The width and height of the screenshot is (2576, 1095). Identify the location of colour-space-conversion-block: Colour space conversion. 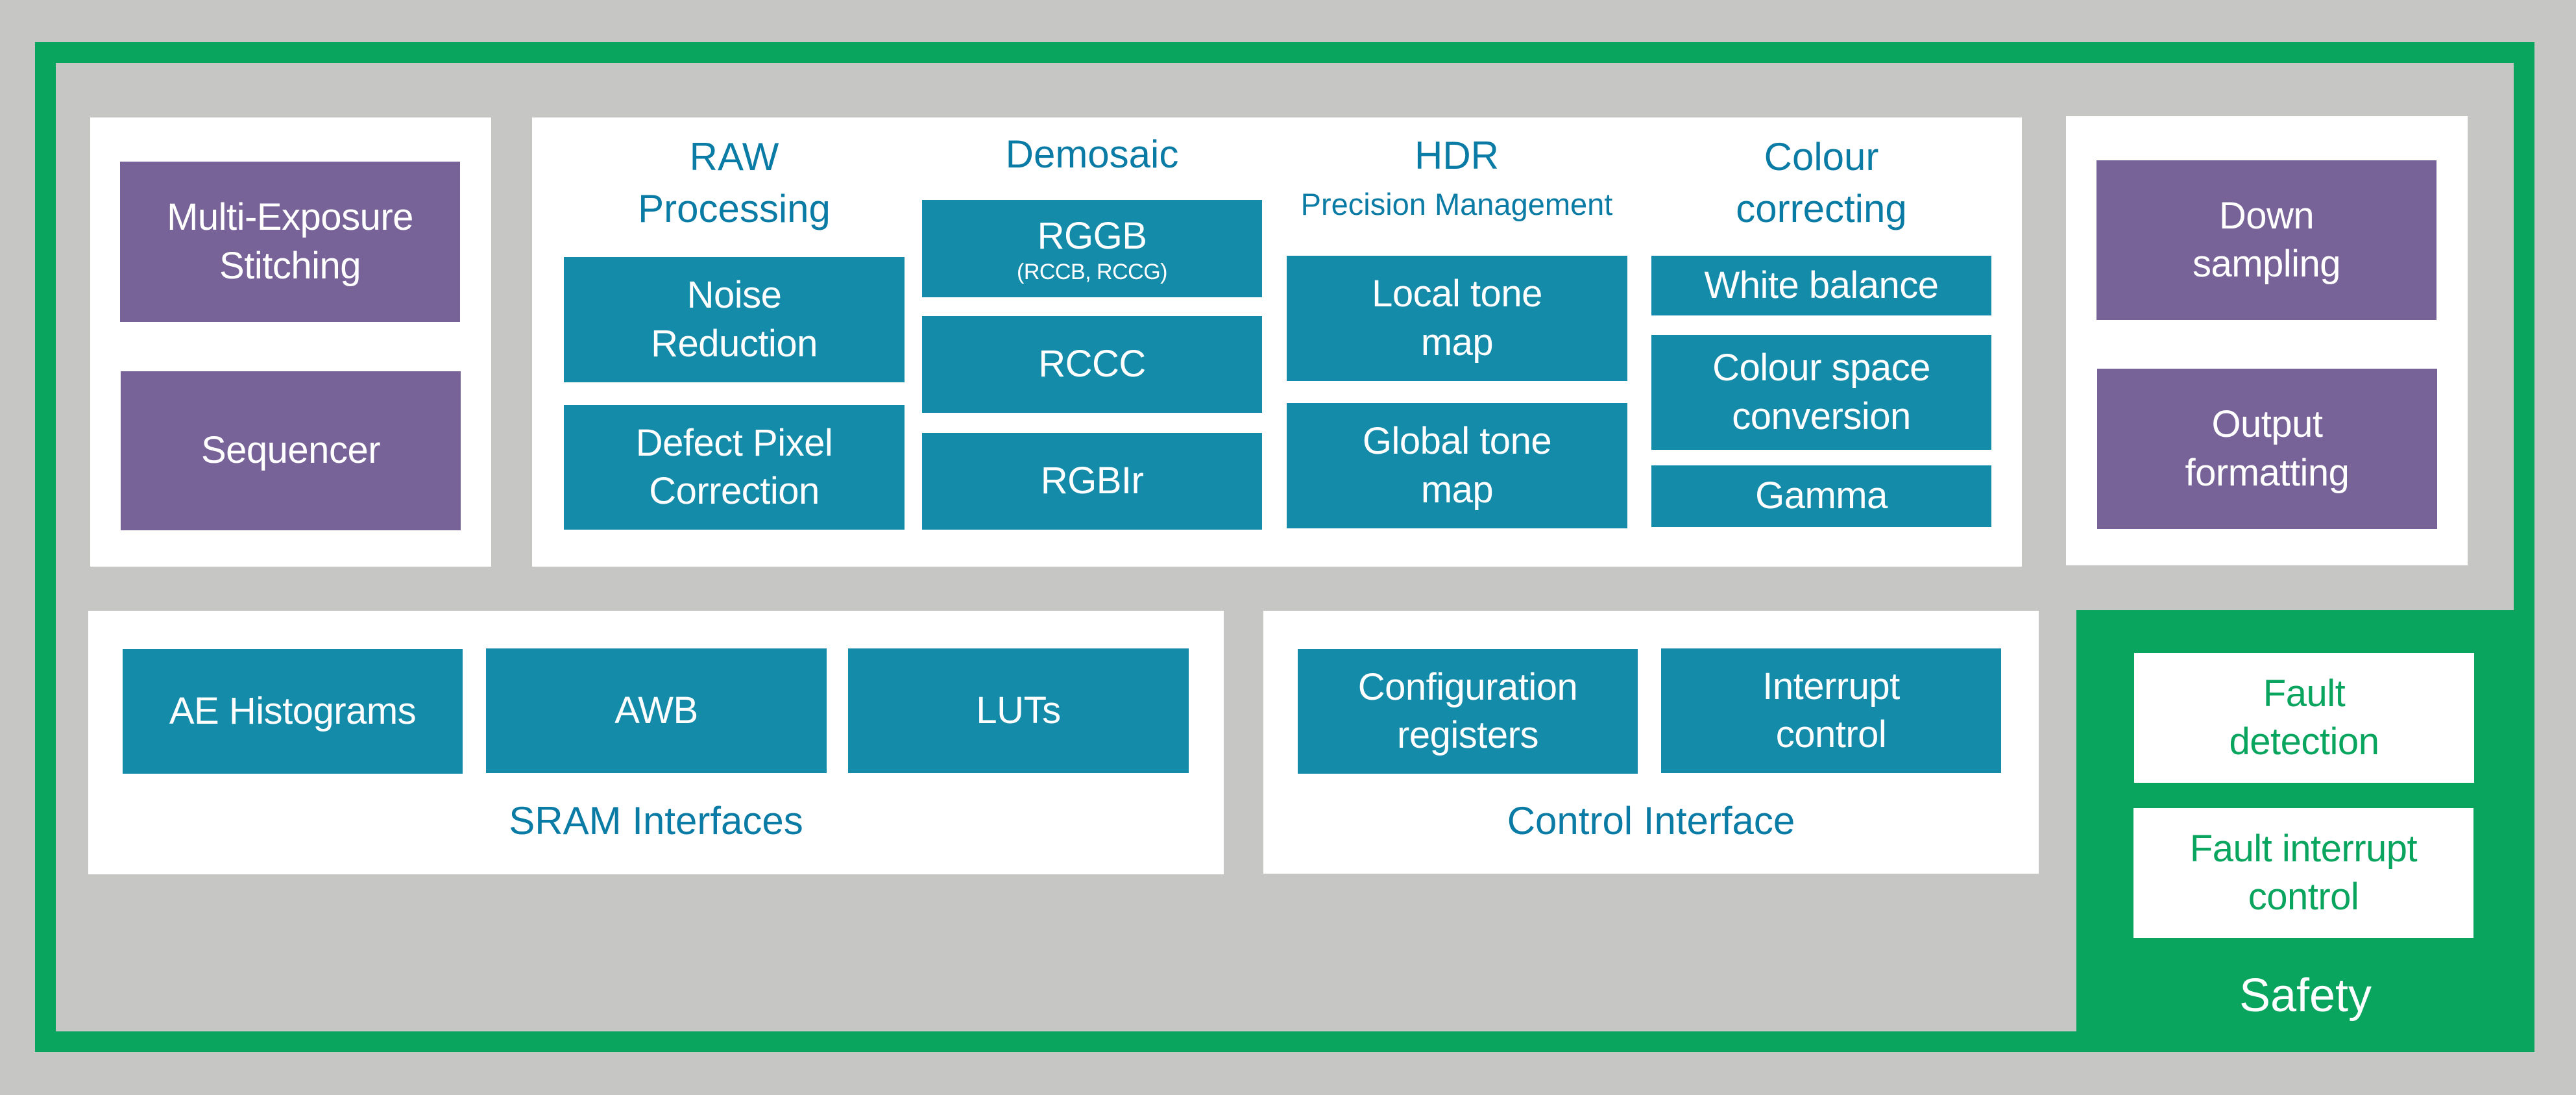
(1821, 392).